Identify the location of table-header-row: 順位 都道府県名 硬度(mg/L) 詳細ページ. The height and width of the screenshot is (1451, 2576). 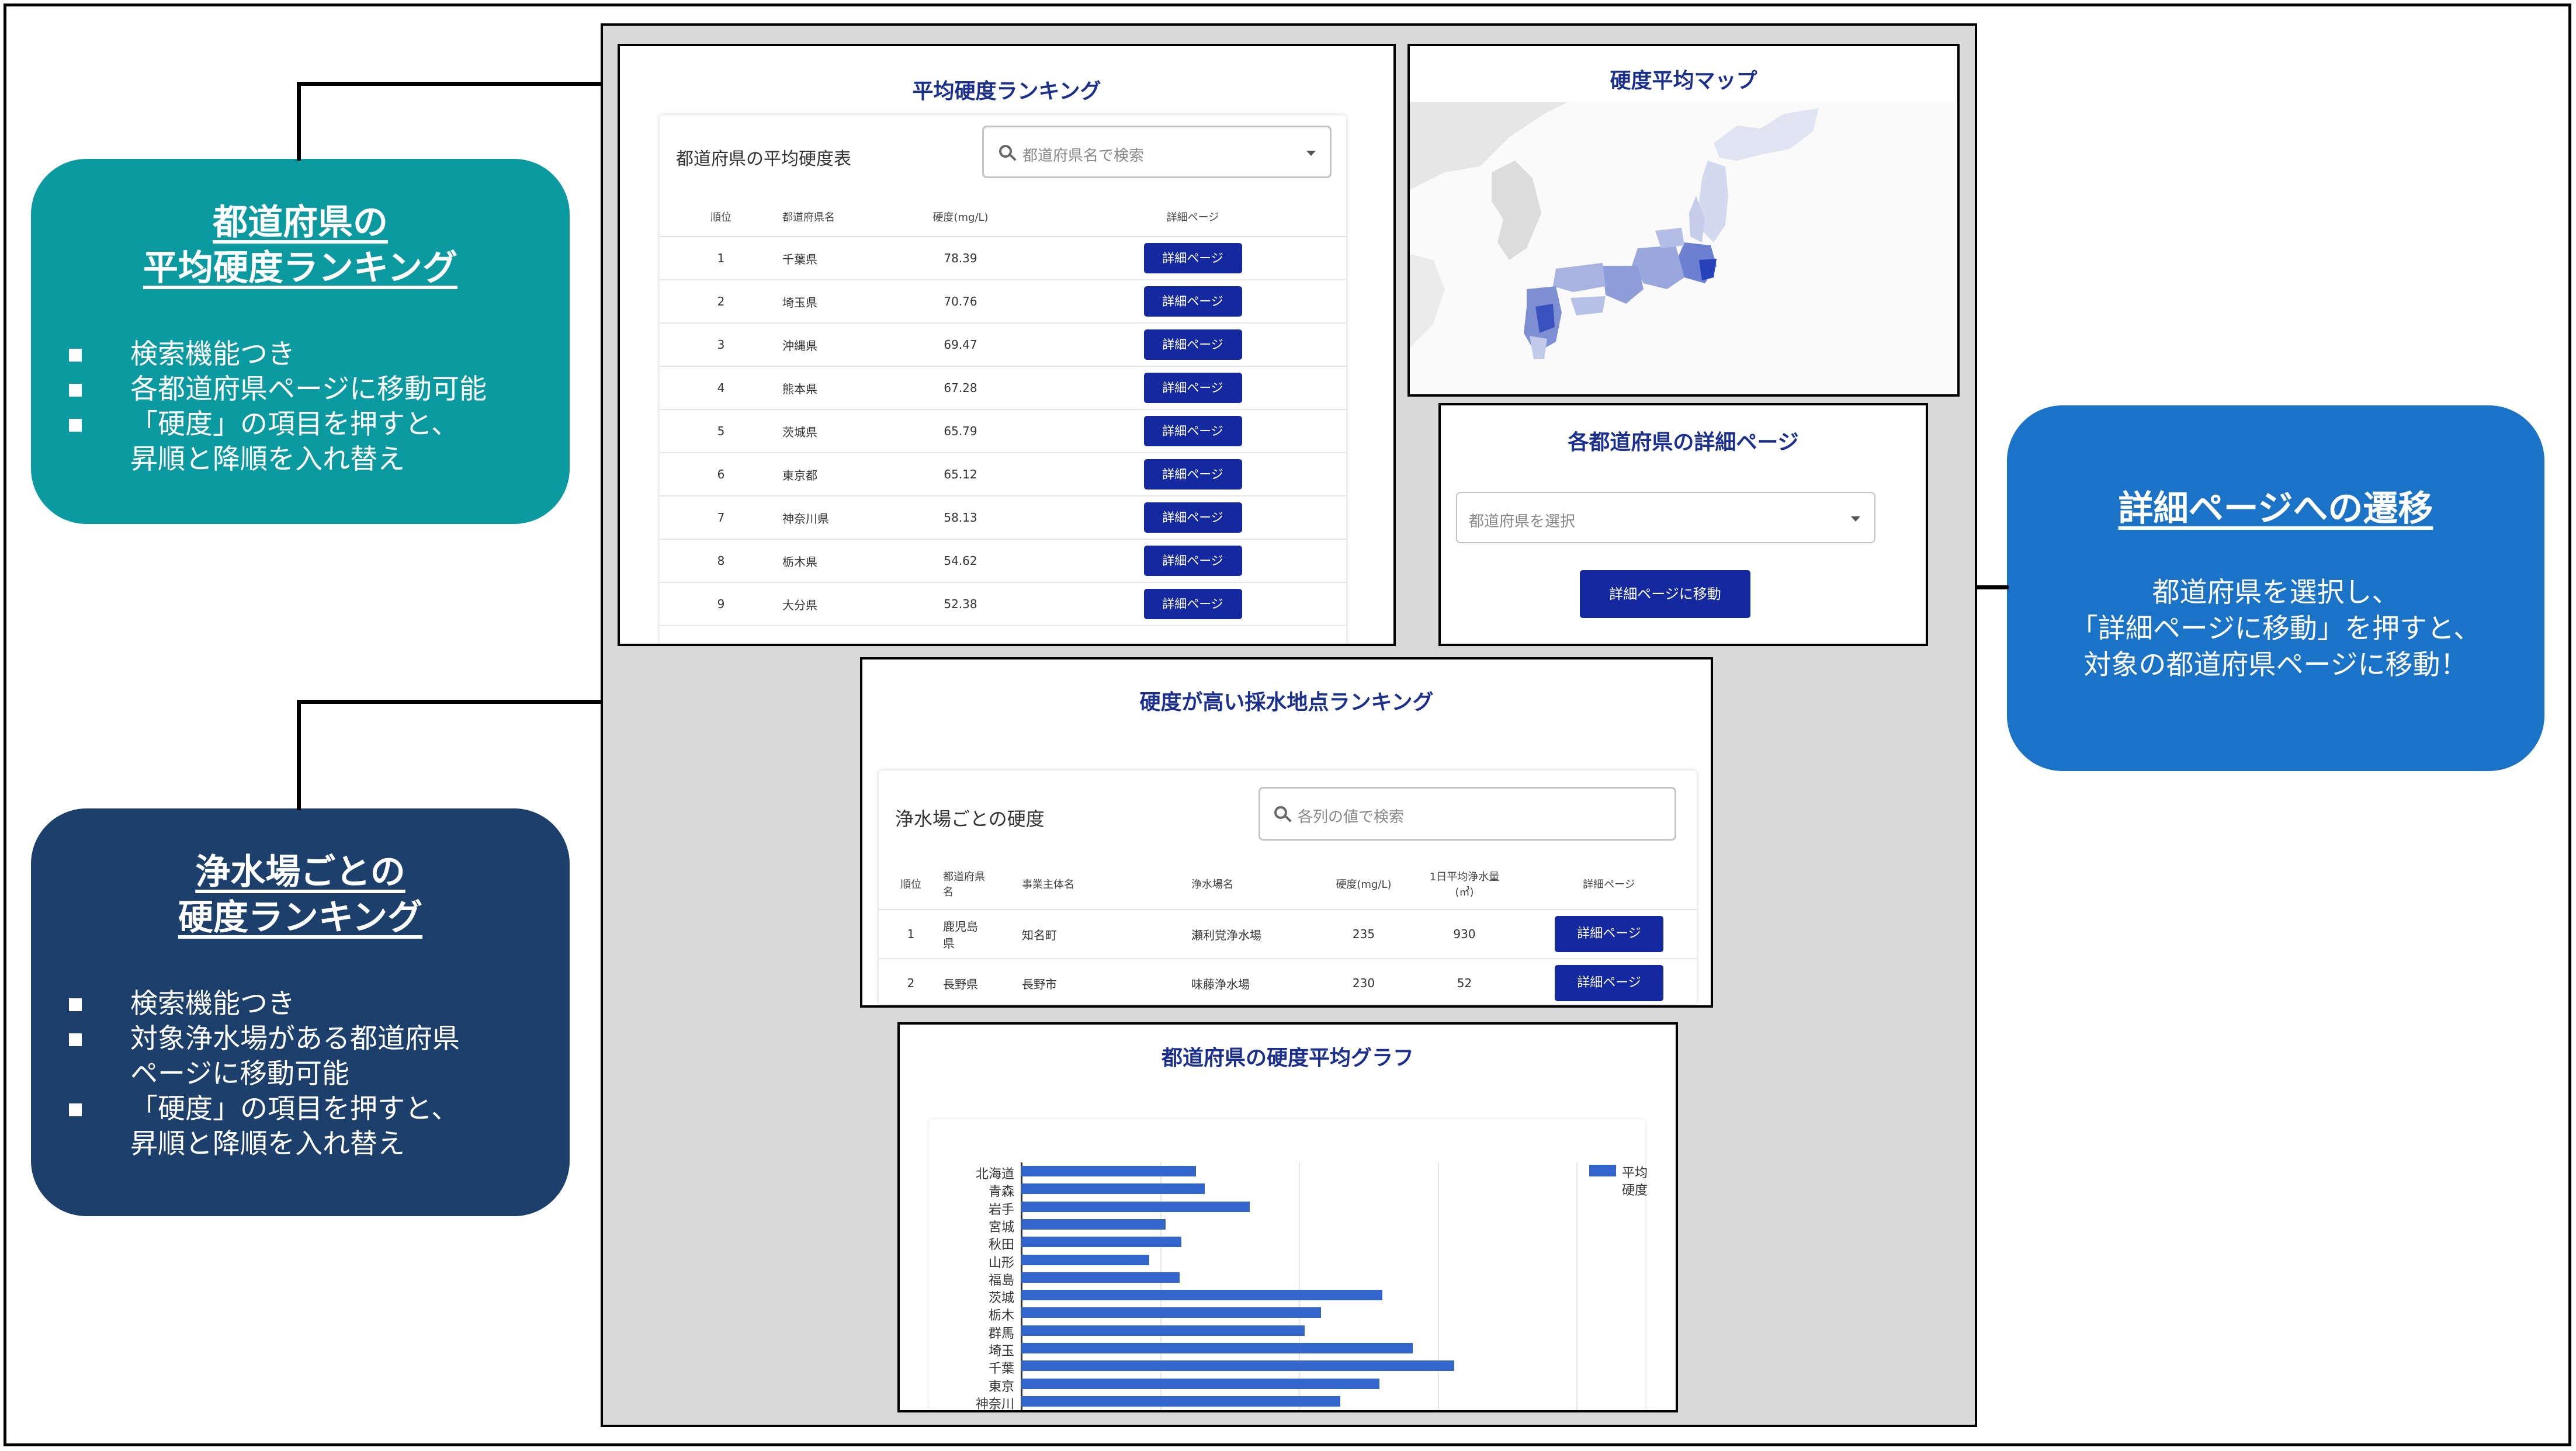
(1003, 217).